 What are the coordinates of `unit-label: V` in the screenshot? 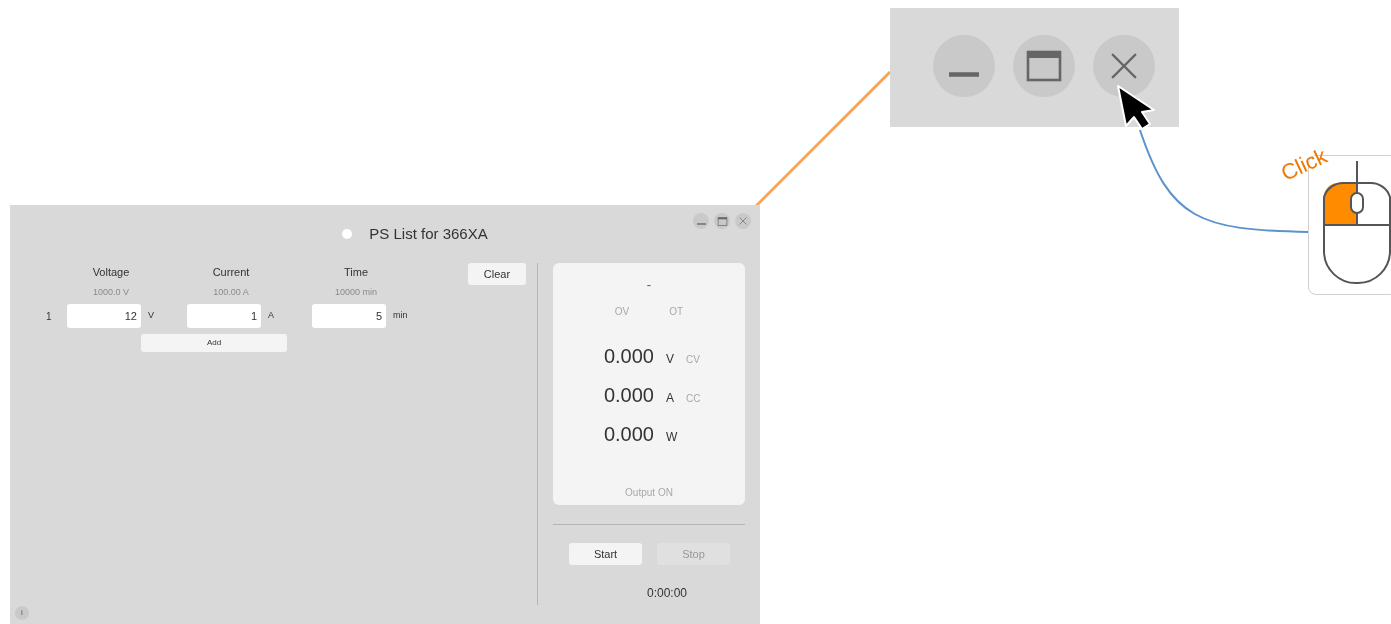 It's located at (151, 316).